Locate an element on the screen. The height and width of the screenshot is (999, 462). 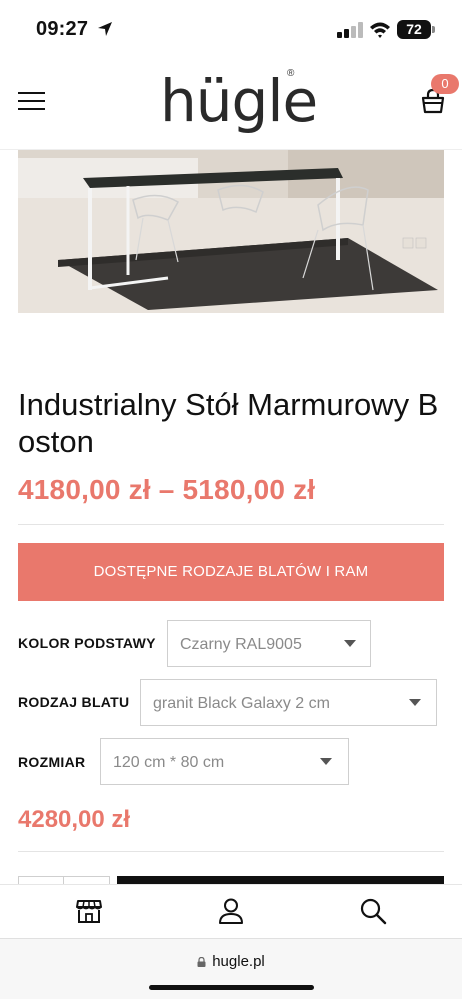
registered-mark: ® is located at coordinates (291, 73).